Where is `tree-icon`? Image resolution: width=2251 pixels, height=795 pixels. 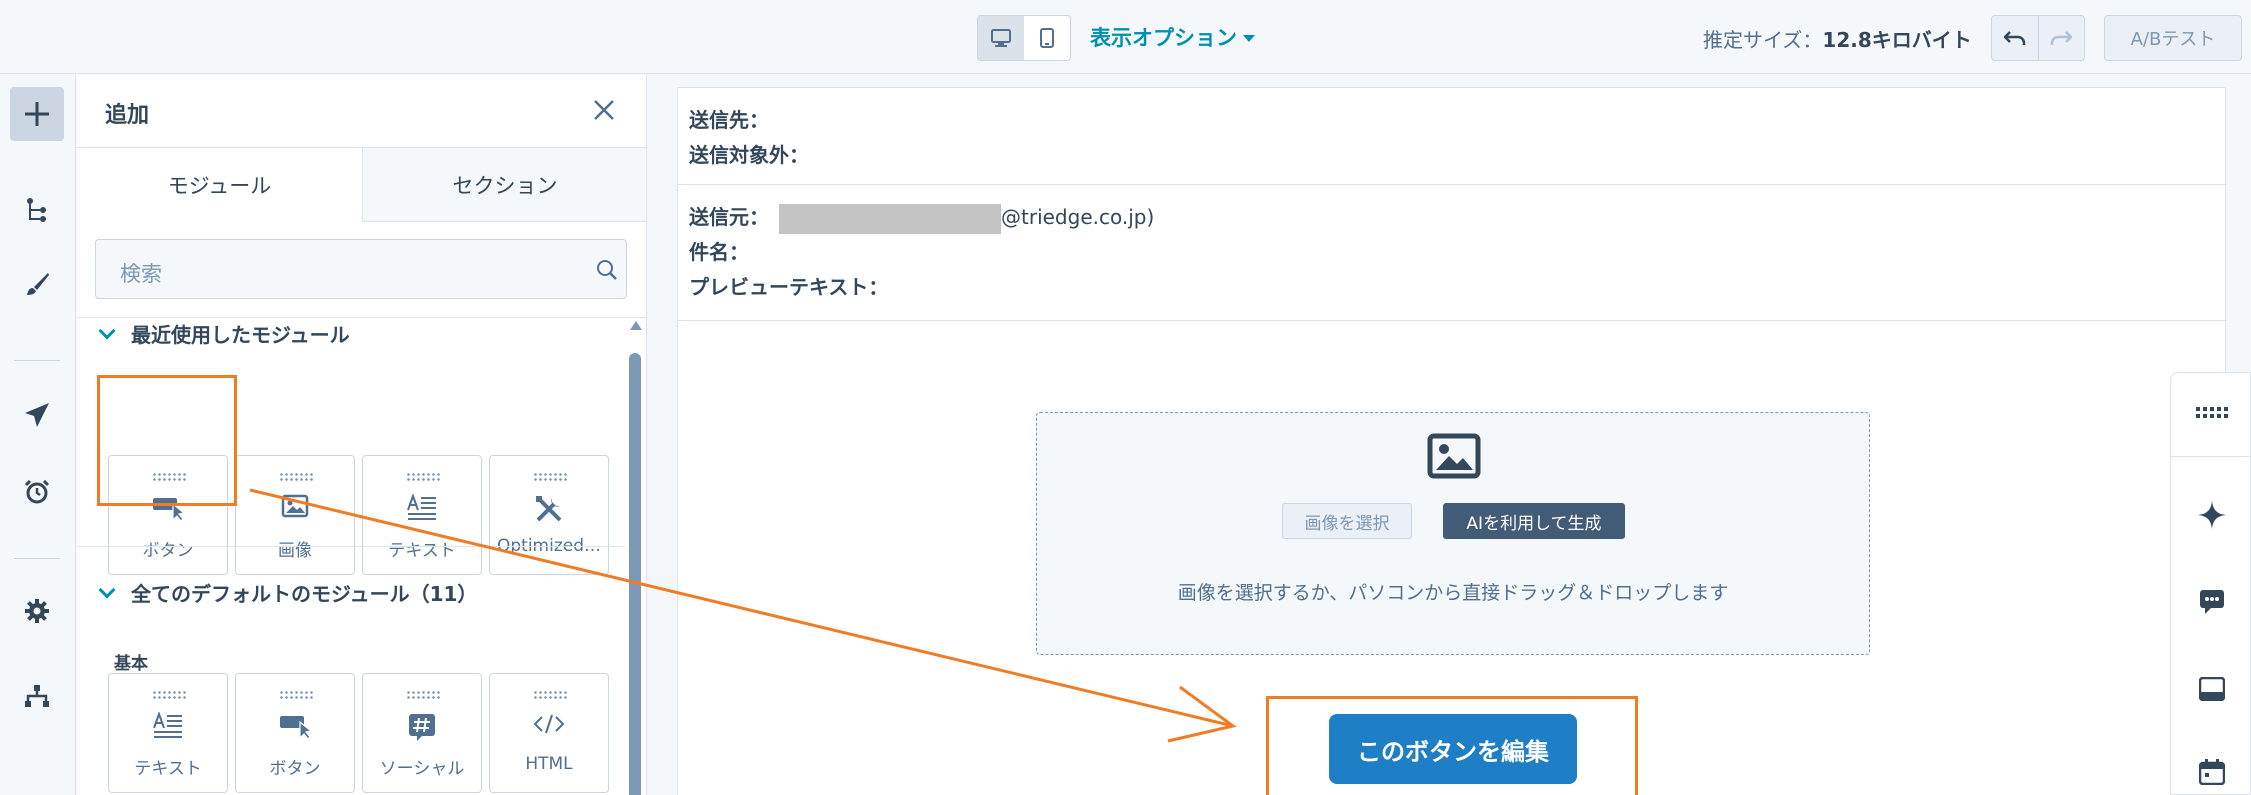
tree-icon is located at coordinates (36, 210).